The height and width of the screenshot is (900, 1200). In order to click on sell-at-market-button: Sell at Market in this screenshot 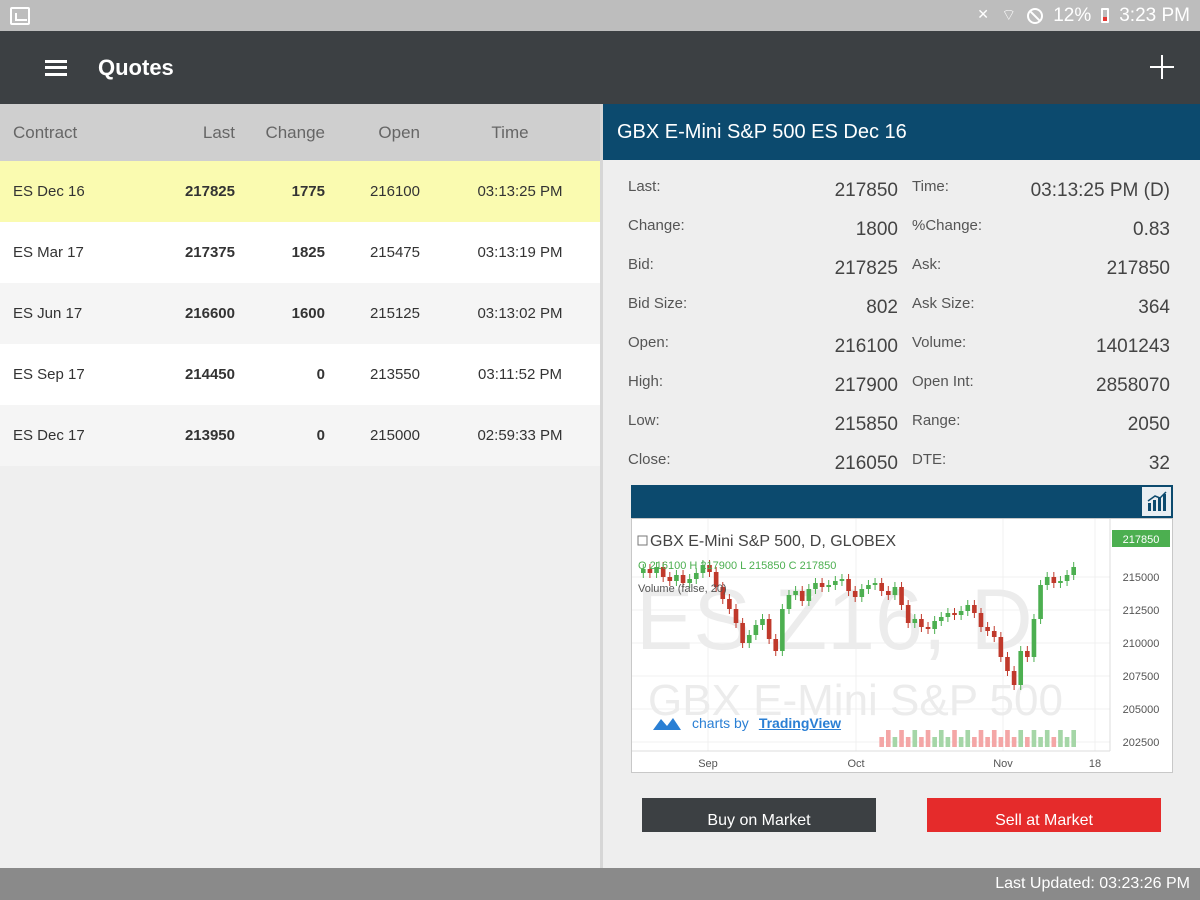, I will do `click(1044, 815)`.